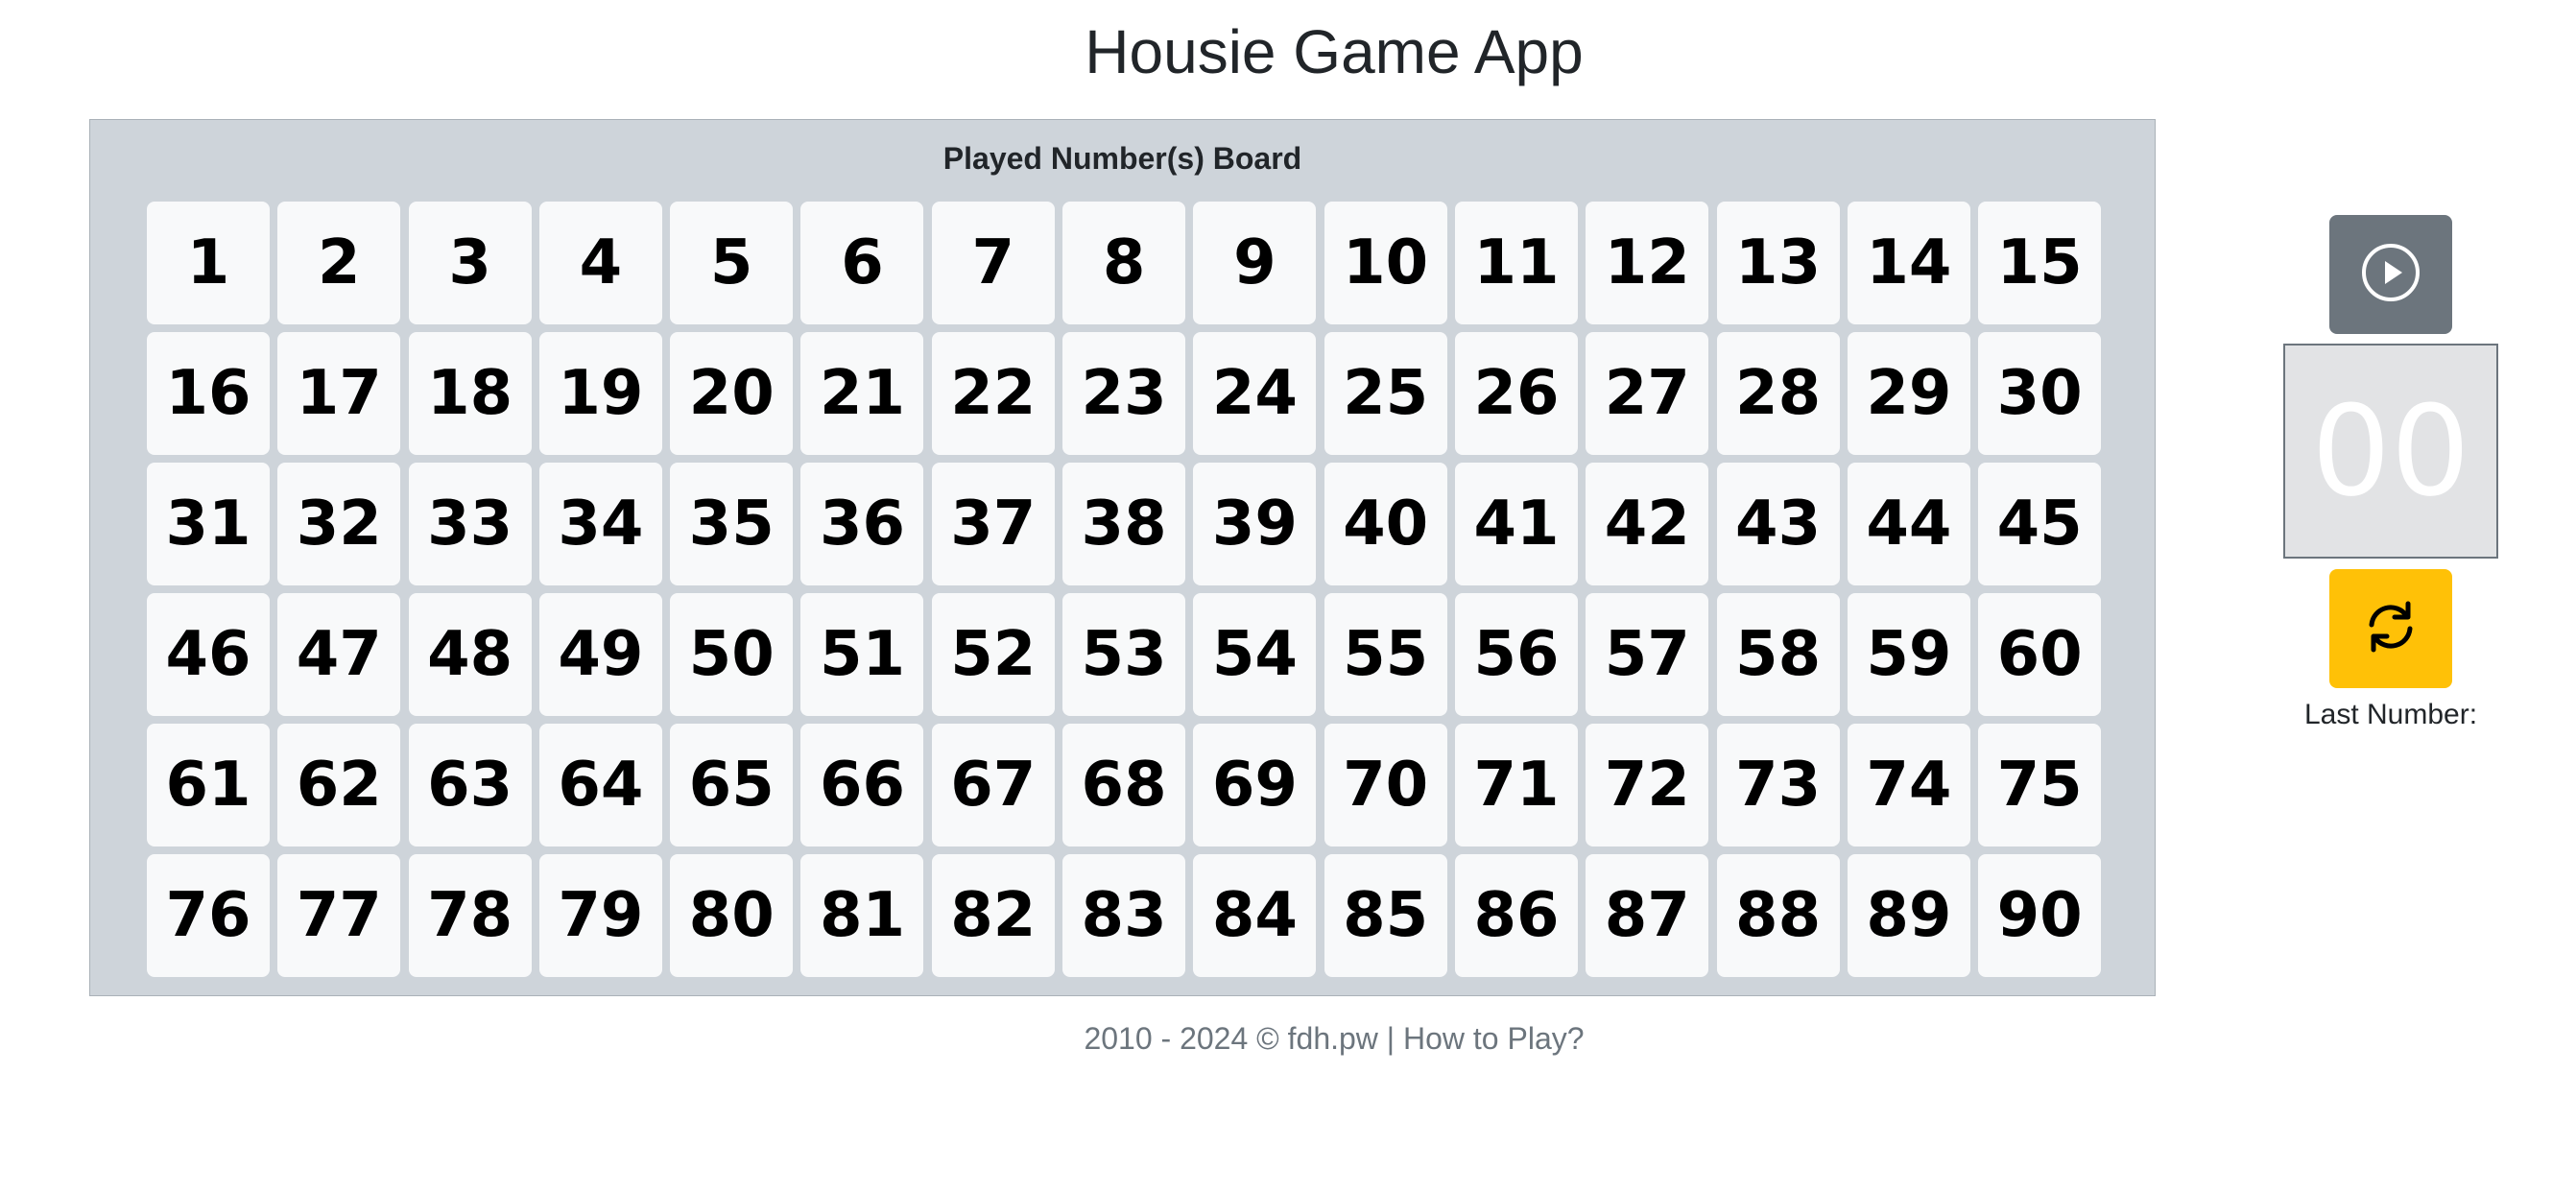 Image resolution: width=2576 pixels, height=1192 pixels. Describe the element at coordinates (600, 263) in the screenshot. I see `number-cell: 4` at that location.